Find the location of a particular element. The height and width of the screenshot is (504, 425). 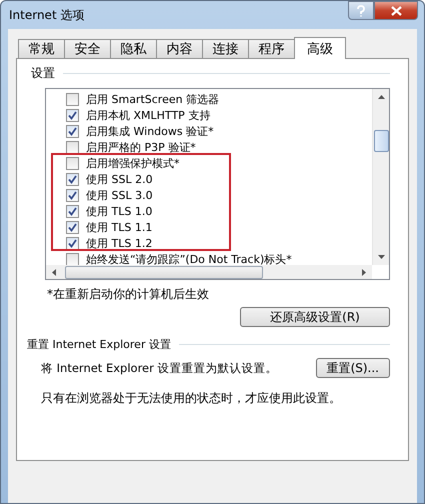

help-icon is located at coordinates (361, 10).